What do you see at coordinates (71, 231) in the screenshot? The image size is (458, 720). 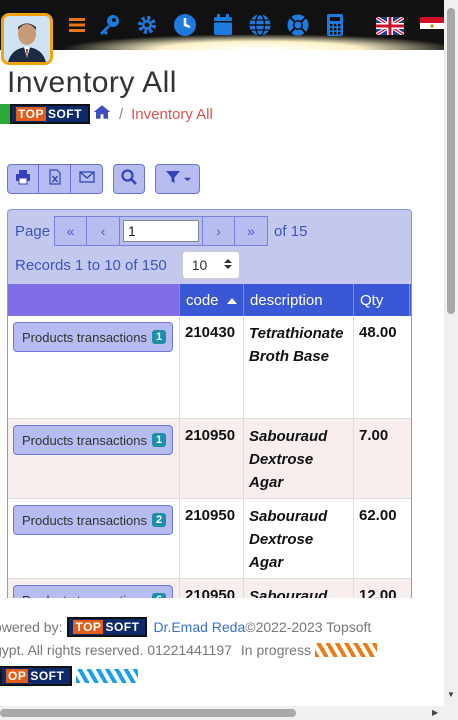 I see `first-page-button: «` at bounding box center [71, 231].